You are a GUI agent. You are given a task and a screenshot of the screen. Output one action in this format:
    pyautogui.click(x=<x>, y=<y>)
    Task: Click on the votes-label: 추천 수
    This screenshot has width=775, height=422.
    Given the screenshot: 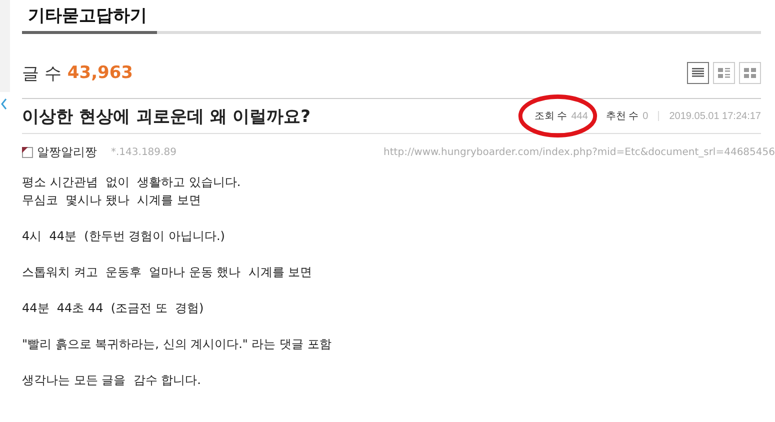 What is the action you would take?
    pyautogui.click(x=622, y=116)
    